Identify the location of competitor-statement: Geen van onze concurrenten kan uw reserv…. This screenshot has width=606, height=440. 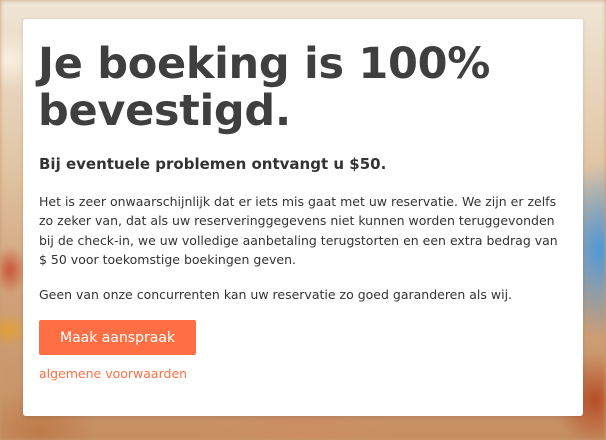
(276, 294).